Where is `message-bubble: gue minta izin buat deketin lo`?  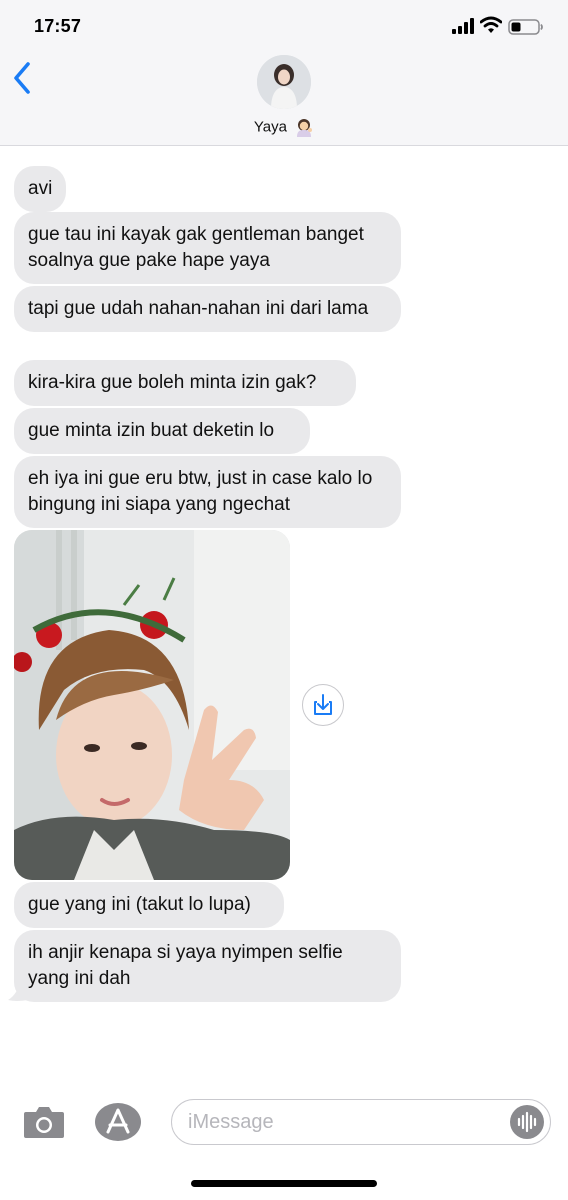 message-bubble: gue minta izin buat deketin lo is located at coordinates (162, 431).